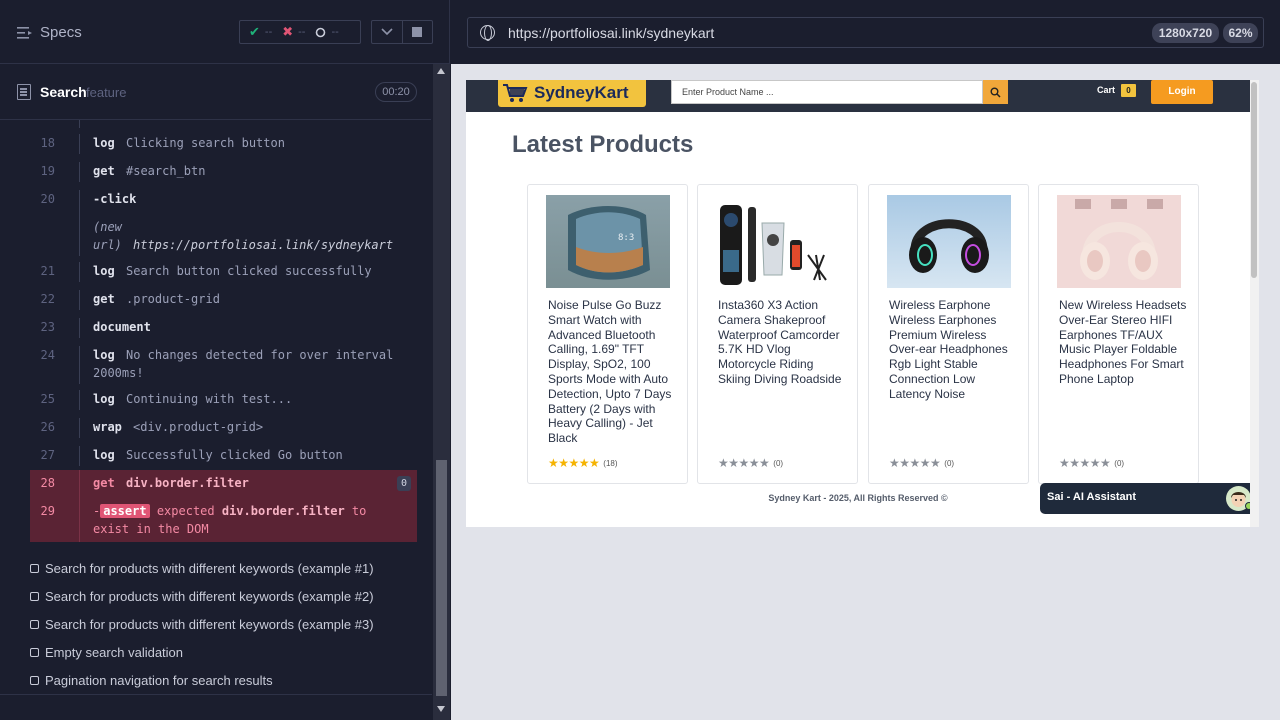 This screenshot has height=720, width=1280. I want to click on cmd-number: 26, so click(47, 427).